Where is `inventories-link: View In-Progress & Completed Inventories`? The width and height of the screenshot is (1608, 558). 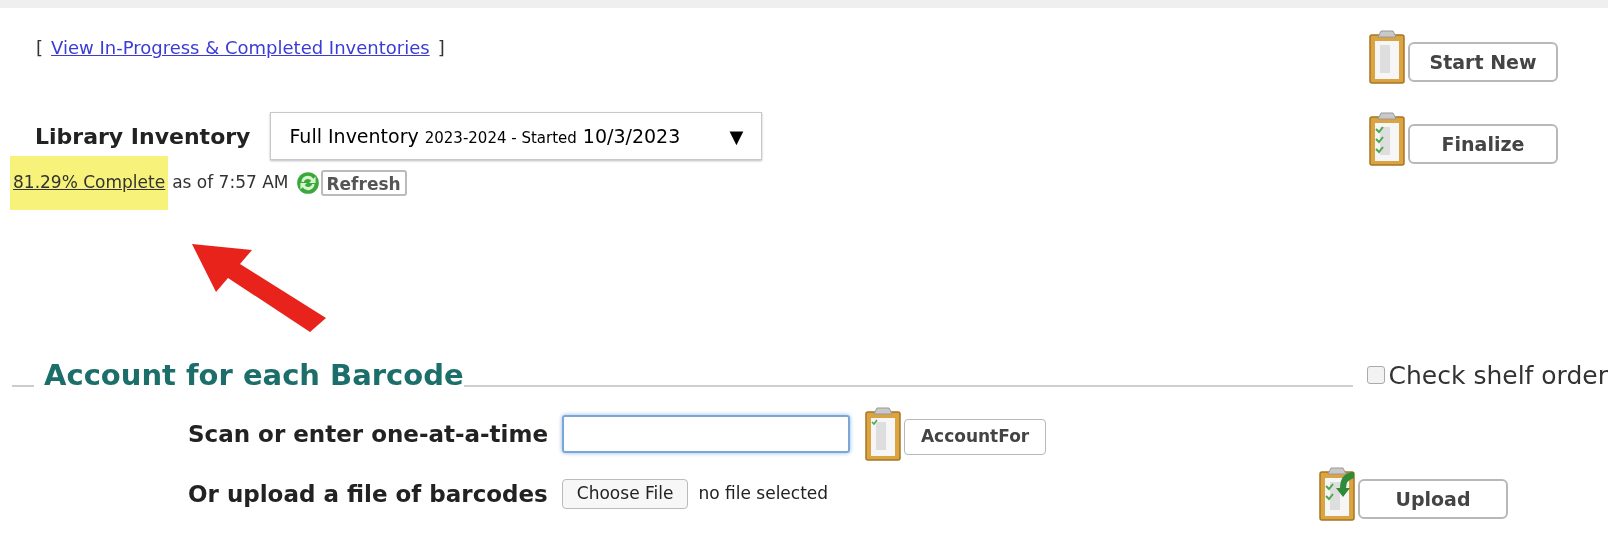 inventories-link: View In-Progress & Completed Inventories is located at coordinates (240, 47).